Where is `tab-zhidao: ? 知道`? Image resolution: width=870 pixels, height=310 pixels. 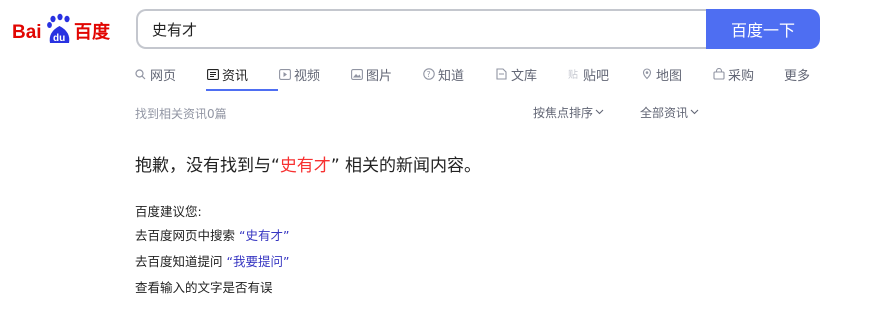 tab-zhidao: ? 知道 is located at coordinates (458, 74).